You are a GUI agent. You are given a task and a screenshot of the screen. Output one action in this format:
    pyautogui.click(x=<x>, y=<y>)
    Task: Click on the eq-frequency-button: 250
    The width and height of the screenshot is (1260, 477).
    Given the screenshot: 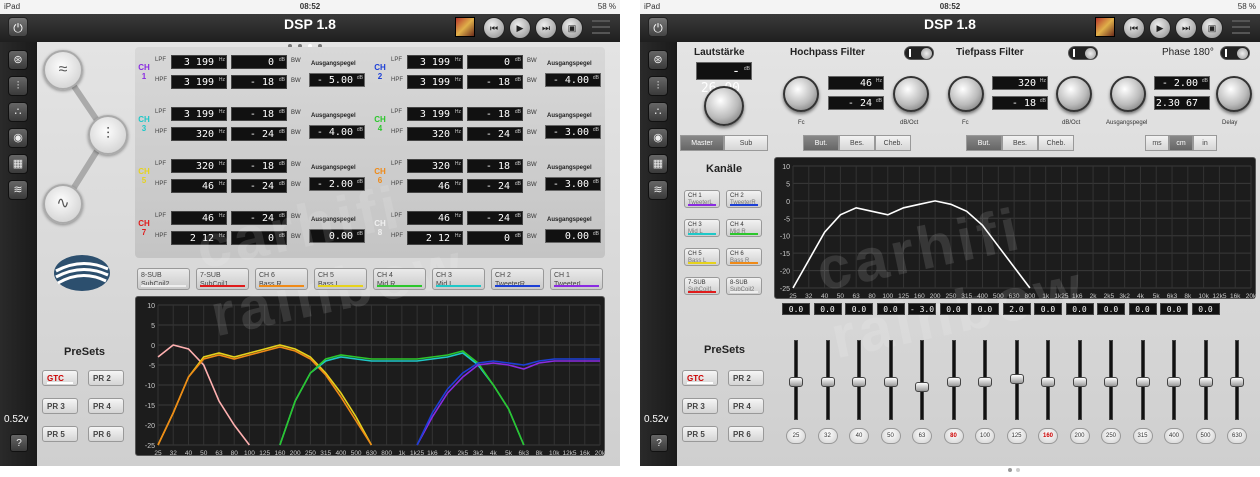 What is the action you would take?
    pyautogui.click(x=1111, y=436)
    